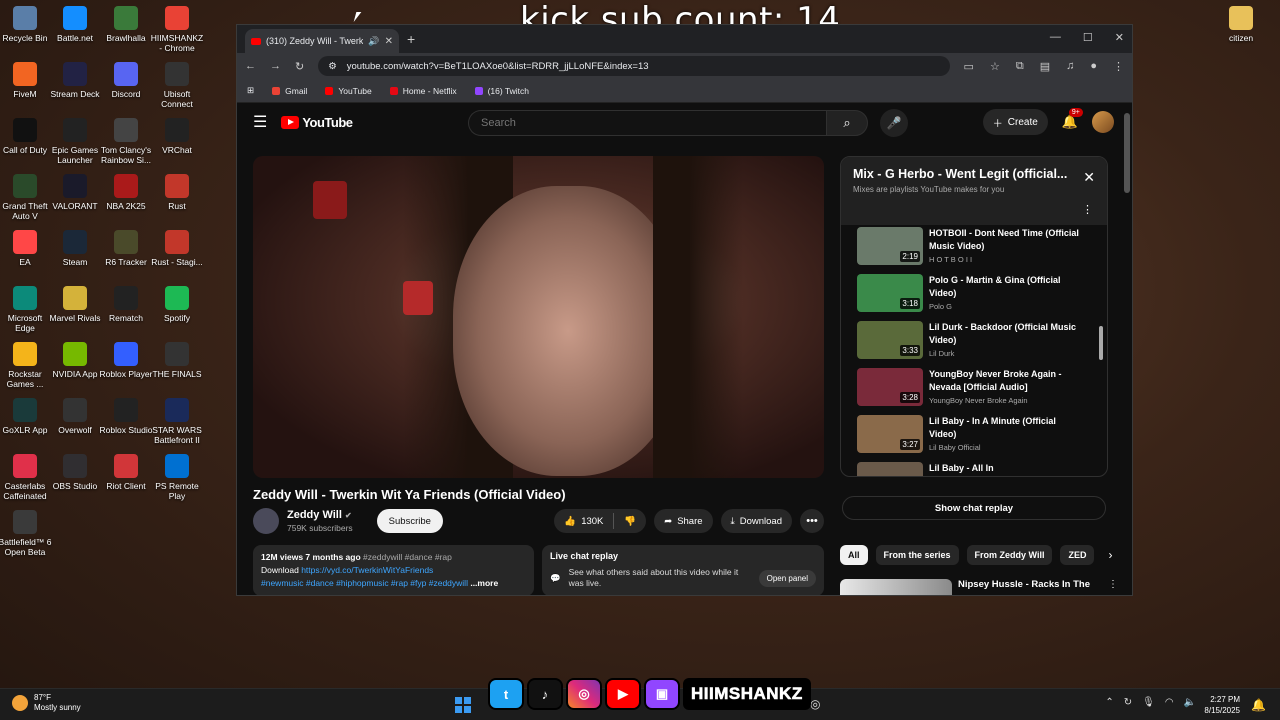 The height and width of the screenshot is (720, 1280). I want to click on show-chat-replay-button: Show chat replay, so click(974, 508).